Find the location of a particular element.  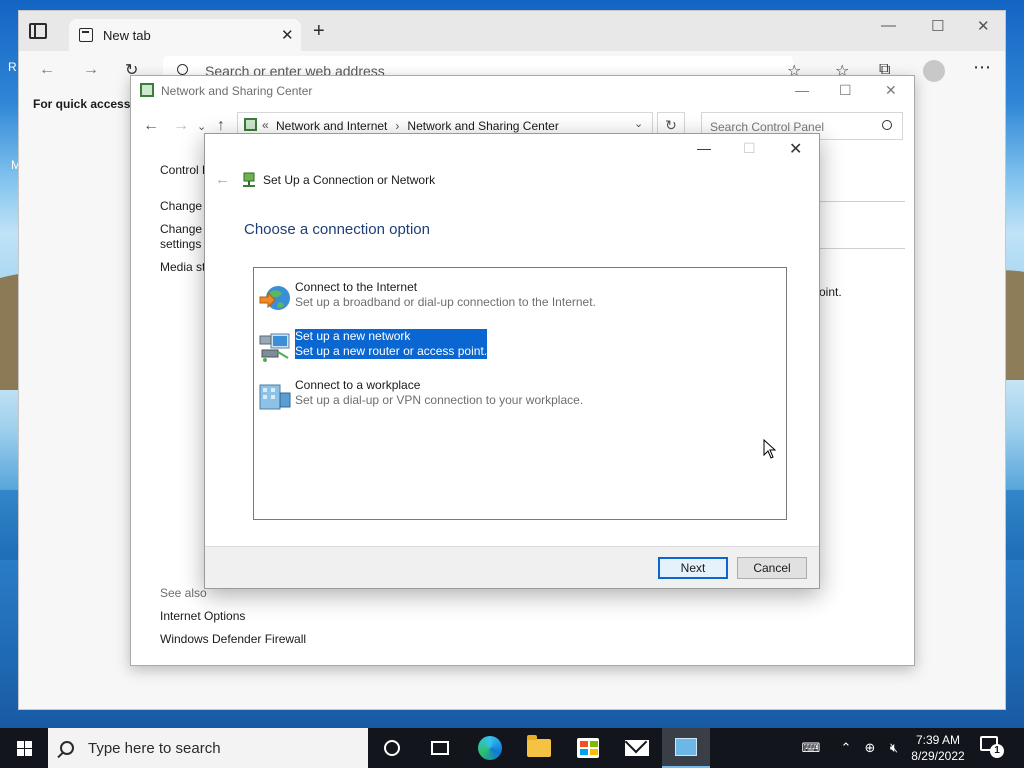

breadcrumb-item: Network and Internet is located at coordinates (331, 126).